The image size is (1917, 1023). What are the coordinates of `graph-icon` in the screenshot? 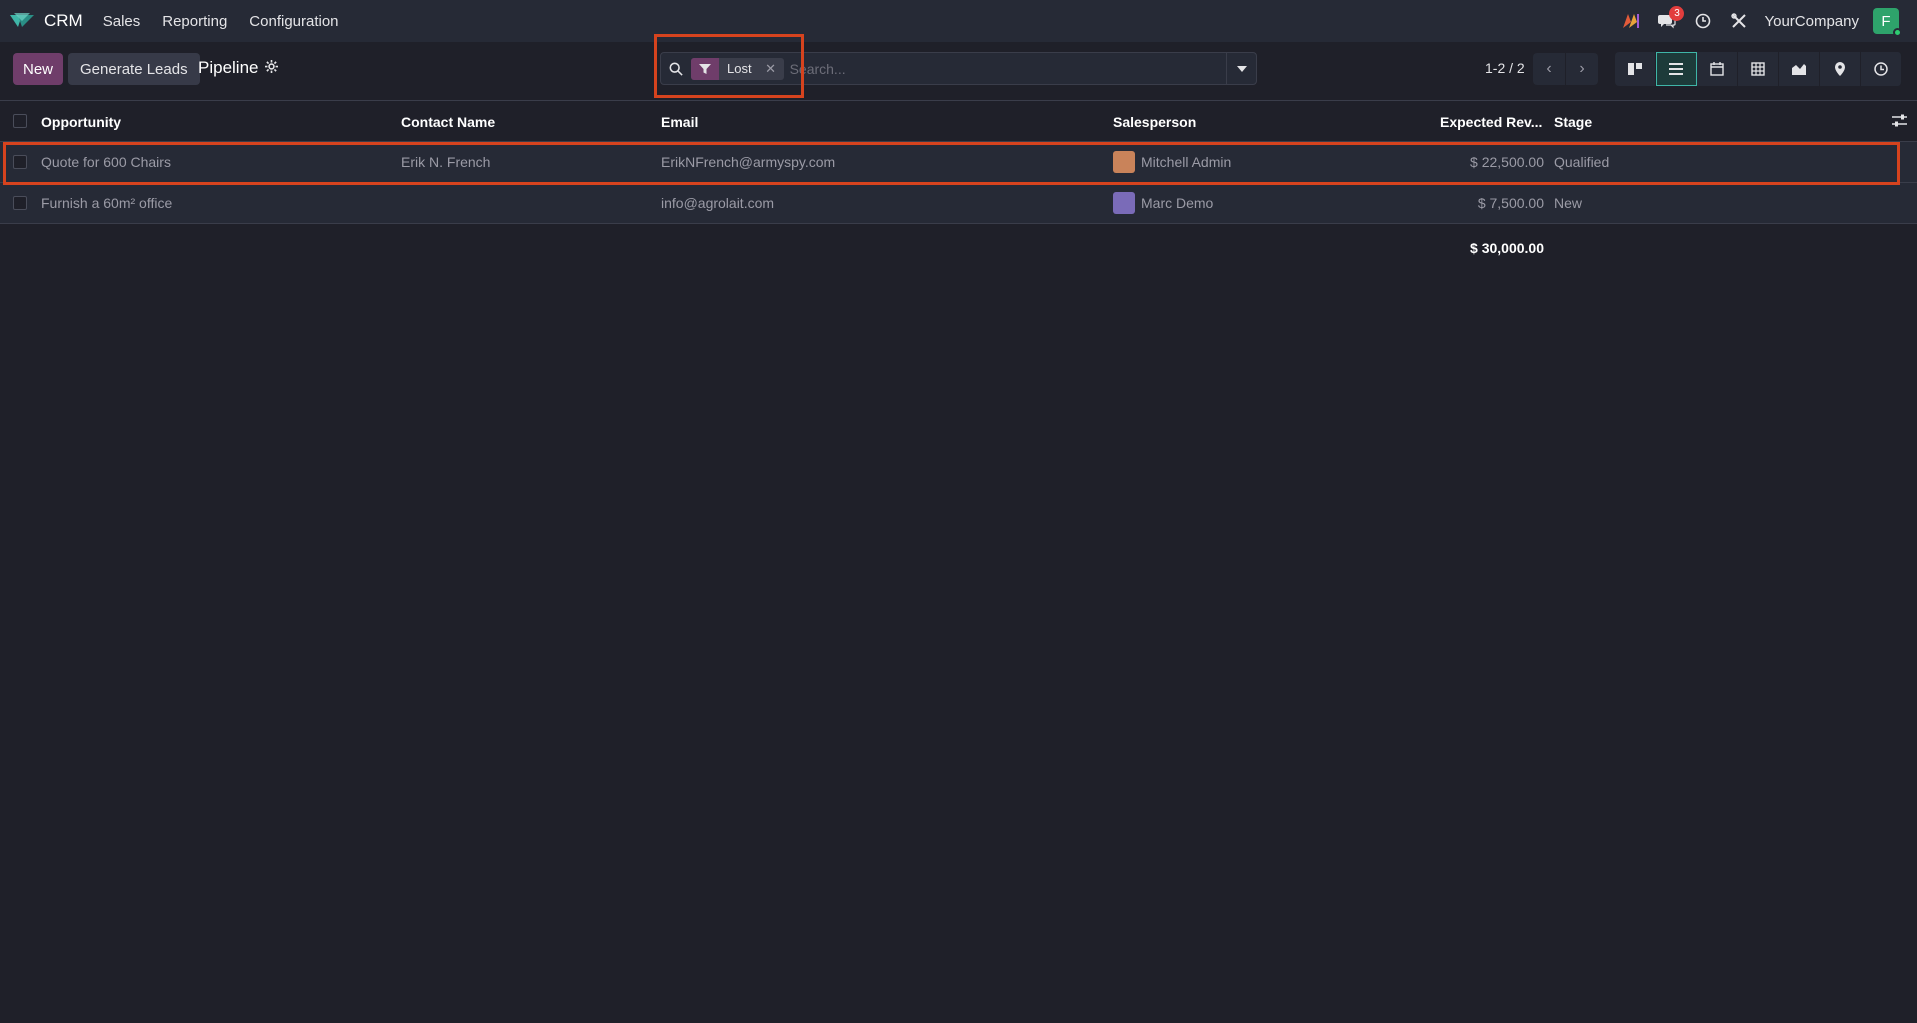 It's located at (1799, 69).